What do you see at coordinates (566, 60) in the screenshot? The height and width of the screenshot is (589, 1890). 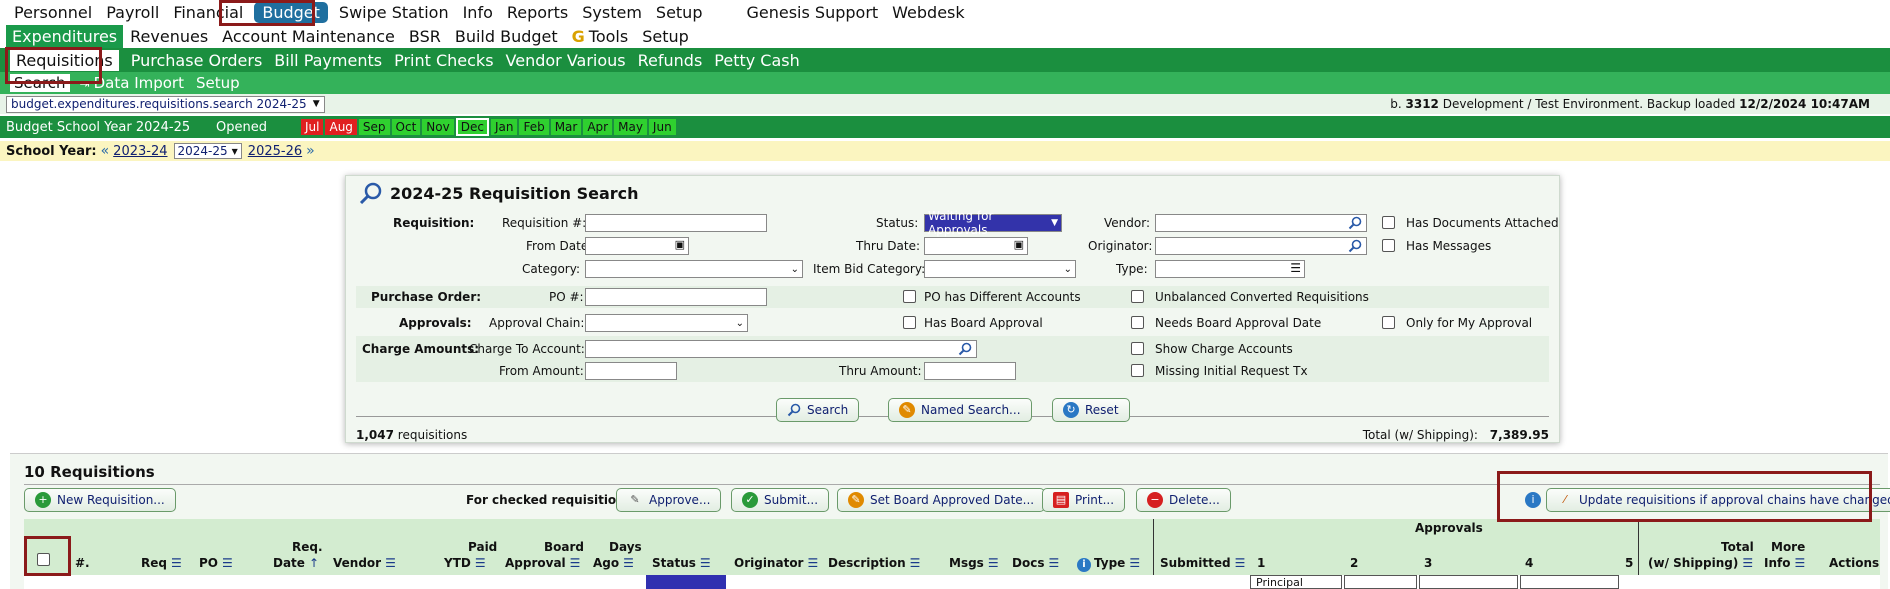 I see `tab-vendor-various: Vendor Various` at bounding box center [566, 60].